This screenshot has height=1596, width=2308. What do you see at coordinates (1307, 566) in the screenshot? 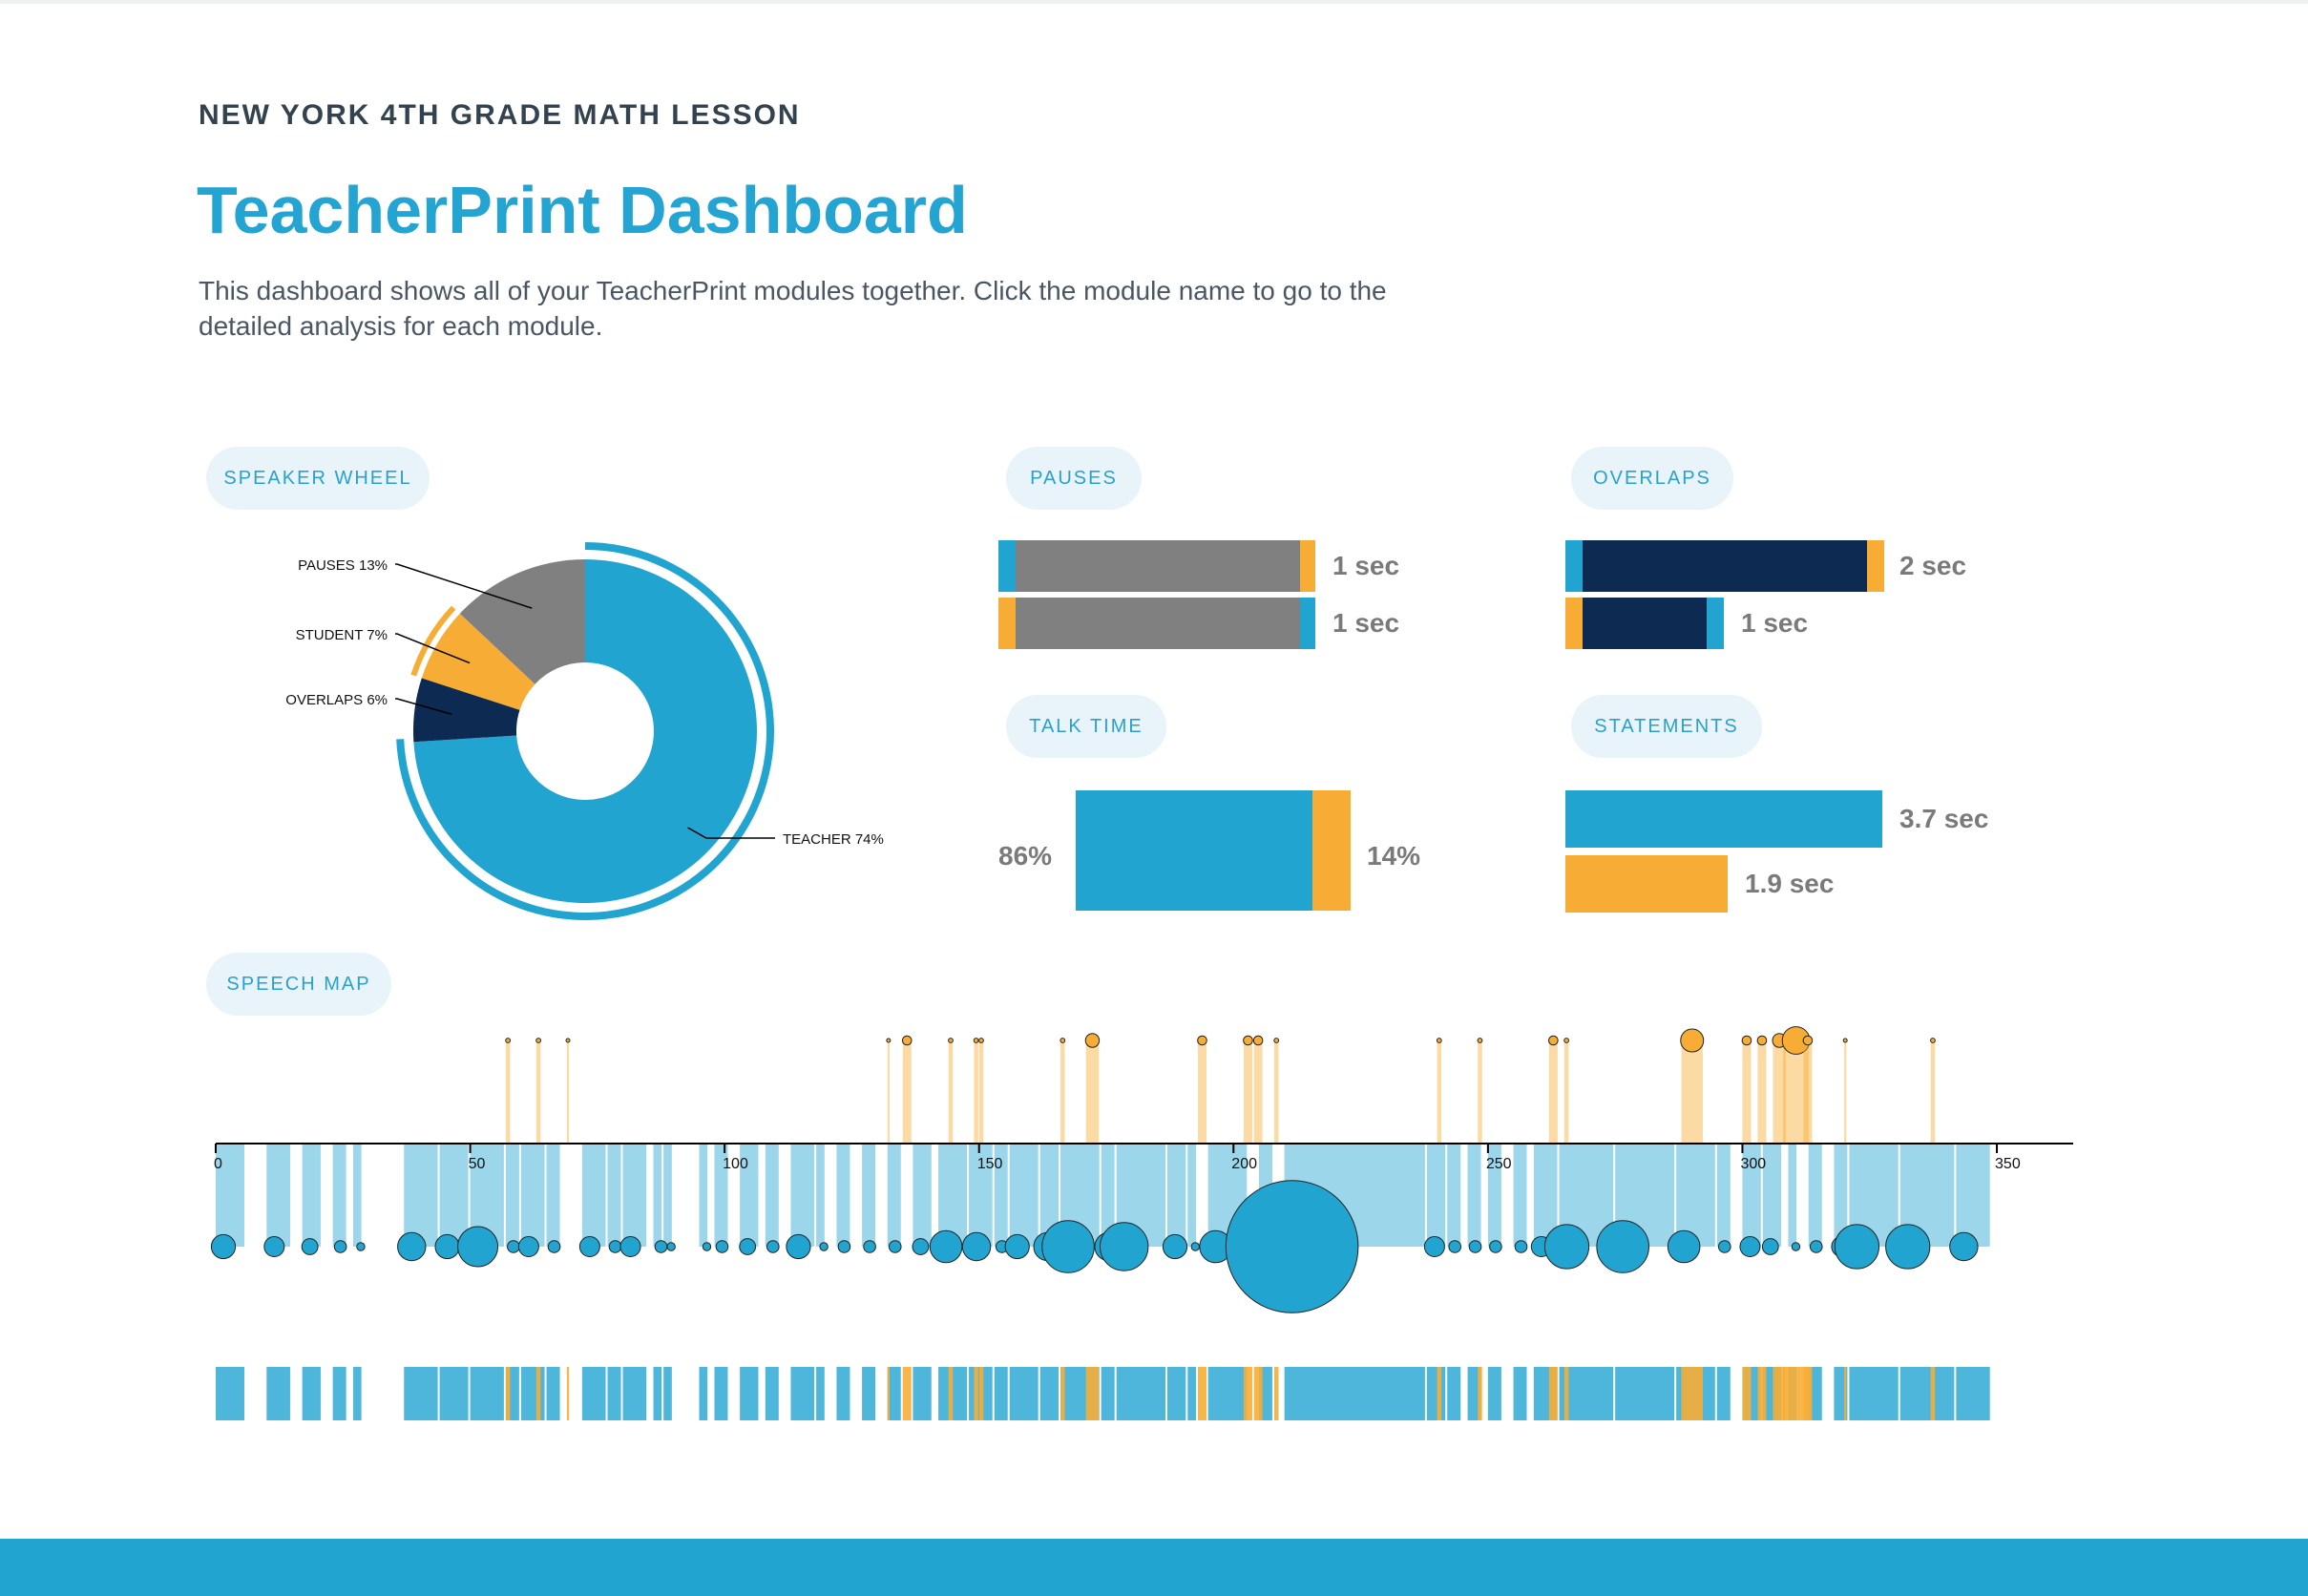
I see `pauses-row1-student-bar` at bounding box center [1307, 566].